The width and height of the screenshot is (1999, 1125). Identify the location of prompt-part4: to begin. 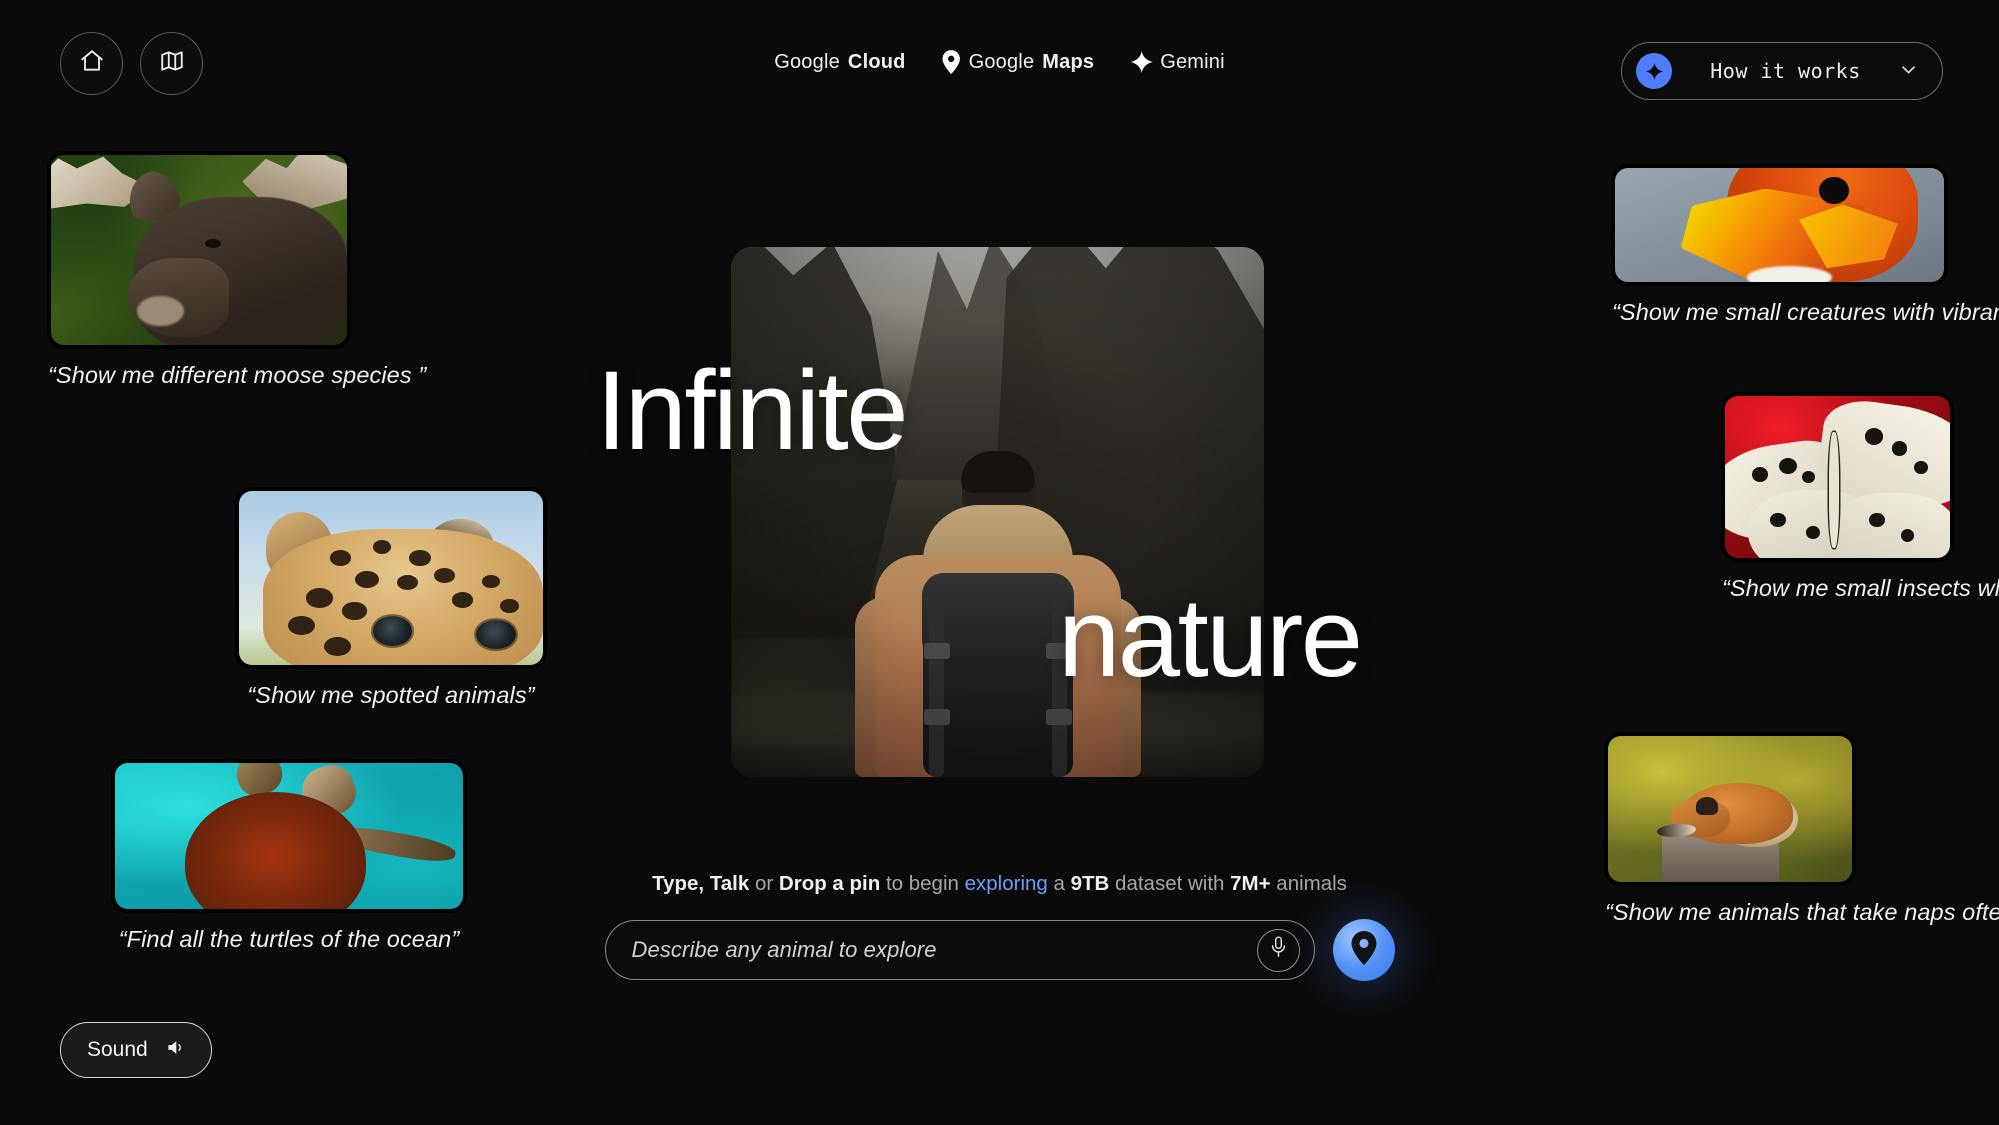
(922, 883).